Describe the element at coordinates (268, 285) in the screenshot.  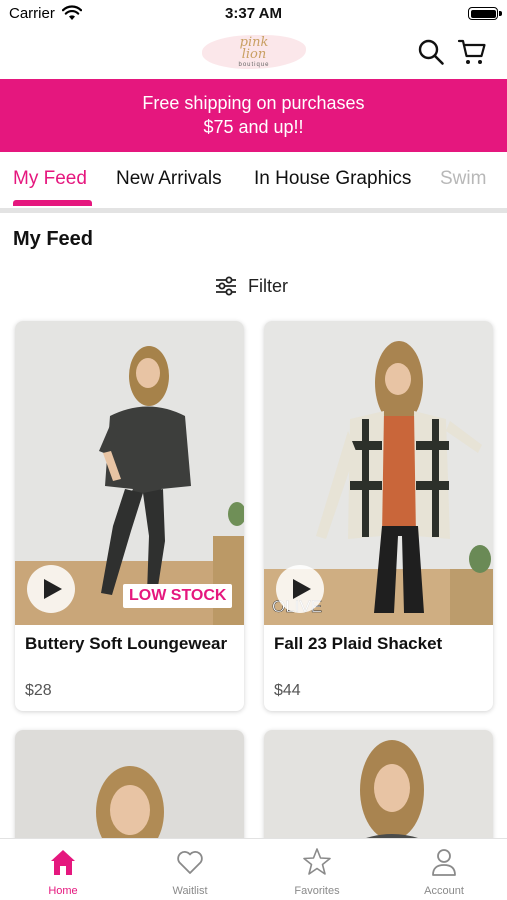
I see `filter-label: Filter` at that location.